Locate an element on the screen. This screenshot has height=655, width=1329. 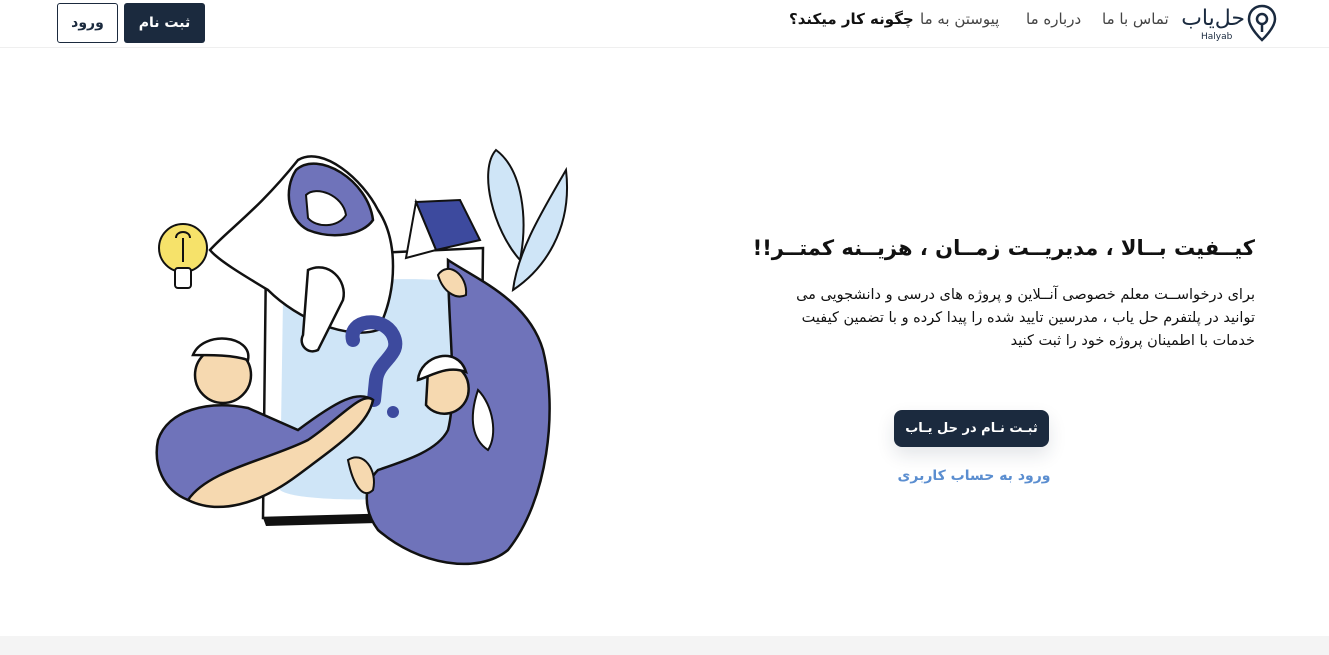
nav-link-contact: تماس با ما is located at coordinates (1135, 19).